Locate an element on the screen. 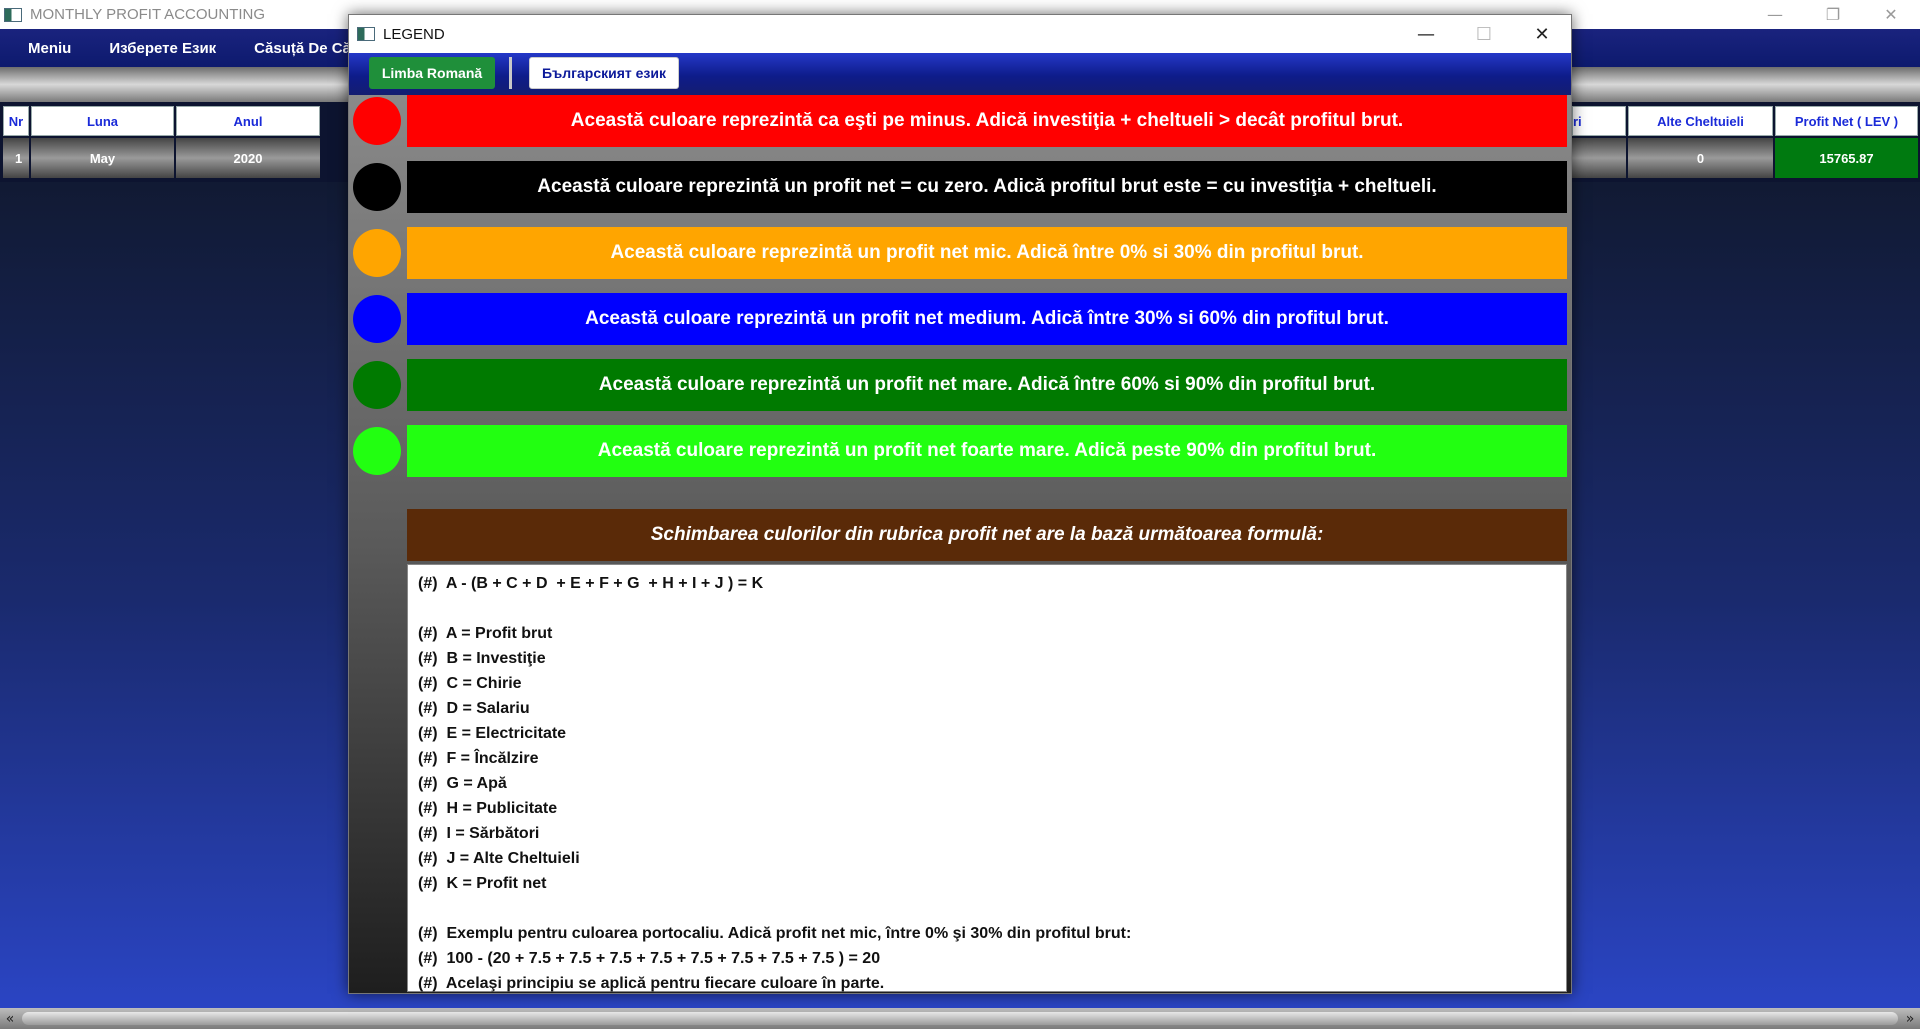 Image resolution: width=1920 pixels, height=1029 pixels. main-close-button: ✕ is located at coordinates (1891, 14).